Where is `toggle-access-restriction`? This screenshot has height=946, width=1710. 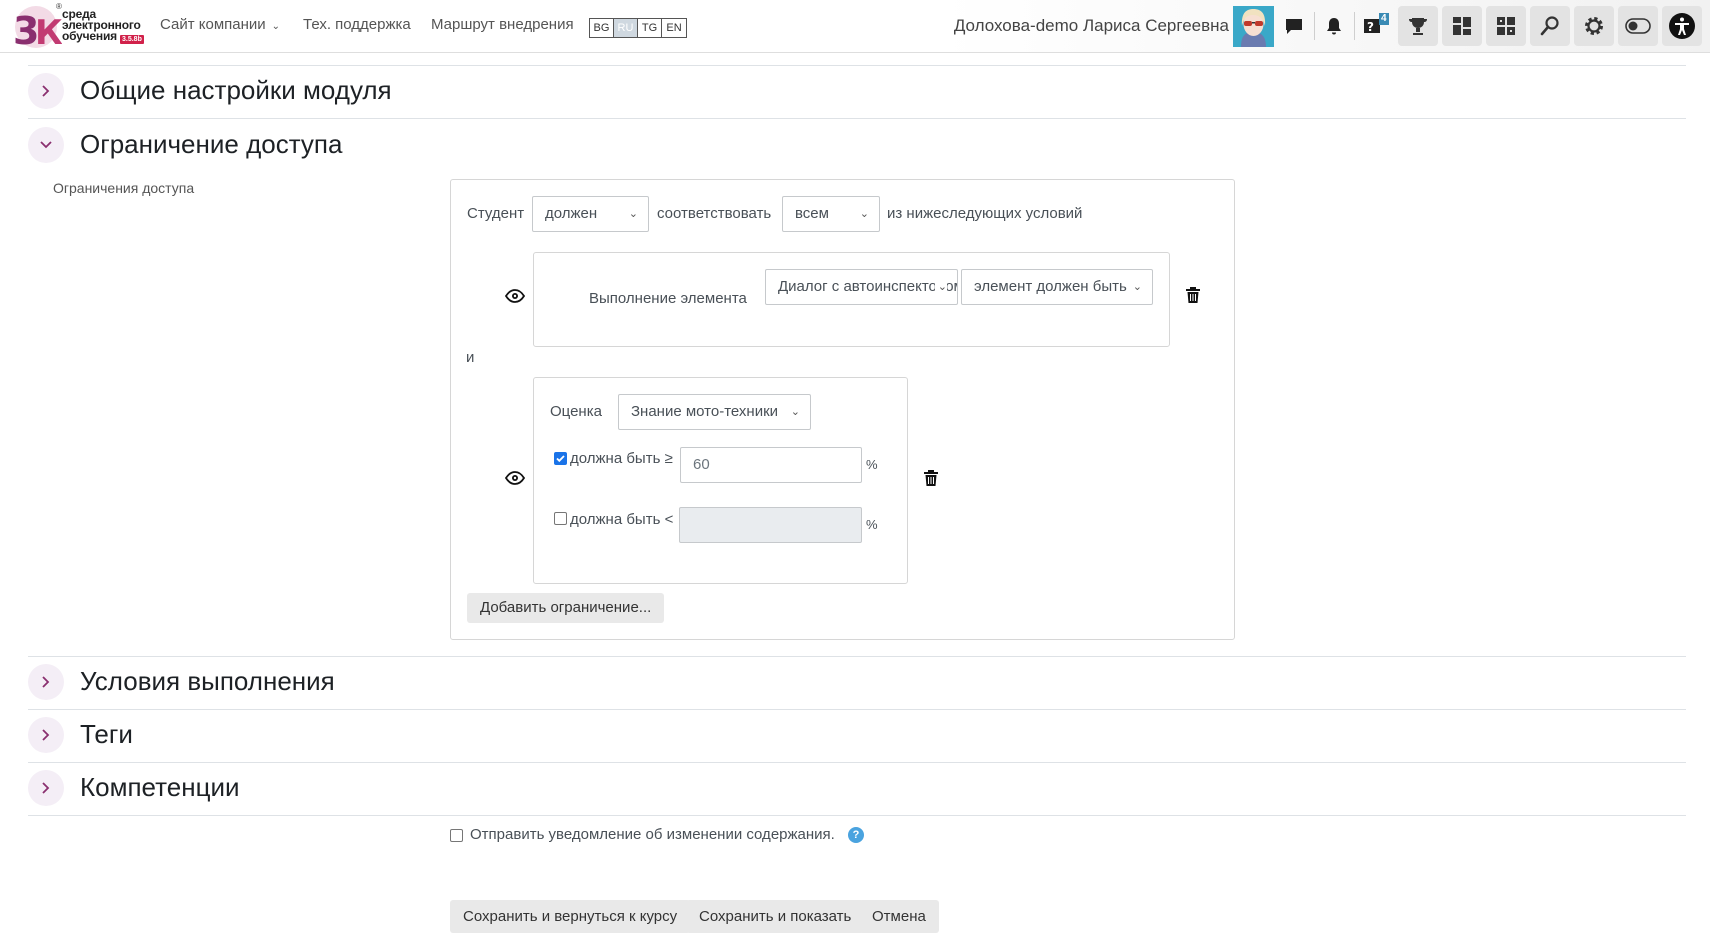 toggle-access-restriction is located at coordinates (46, 145).